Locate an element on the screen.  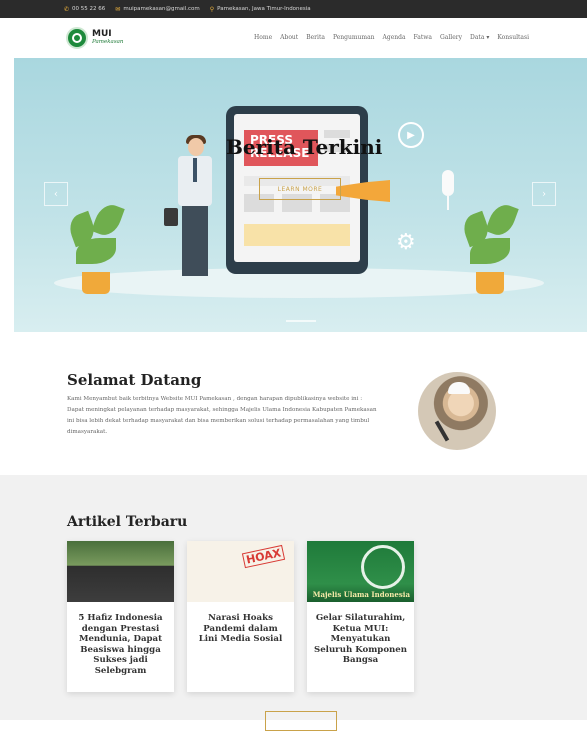
email-icon: ✉ is located at coordinates (118, 9).